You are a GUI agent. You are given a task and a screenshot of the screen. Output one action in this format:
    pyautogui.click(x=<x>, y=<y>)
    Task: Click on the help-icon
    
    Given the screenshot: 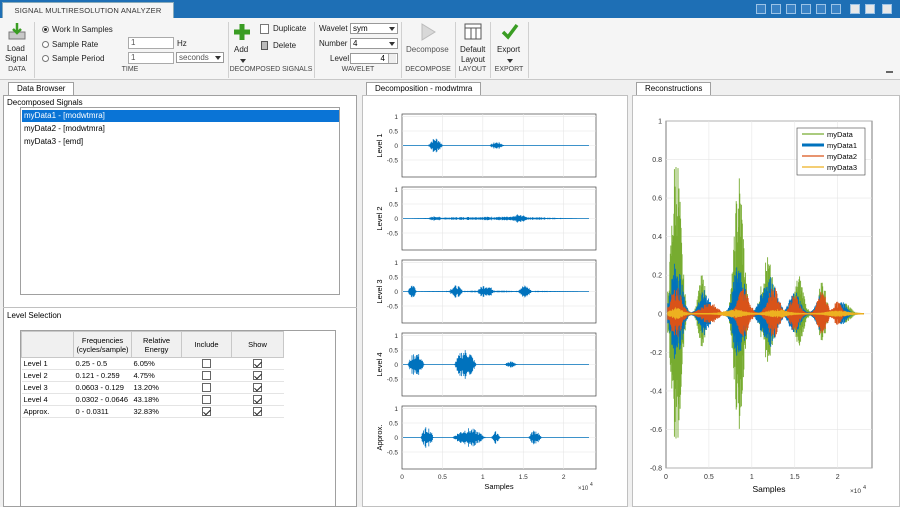 What is the action you would take?
    pyautogui.click(x=870, y=9)
    